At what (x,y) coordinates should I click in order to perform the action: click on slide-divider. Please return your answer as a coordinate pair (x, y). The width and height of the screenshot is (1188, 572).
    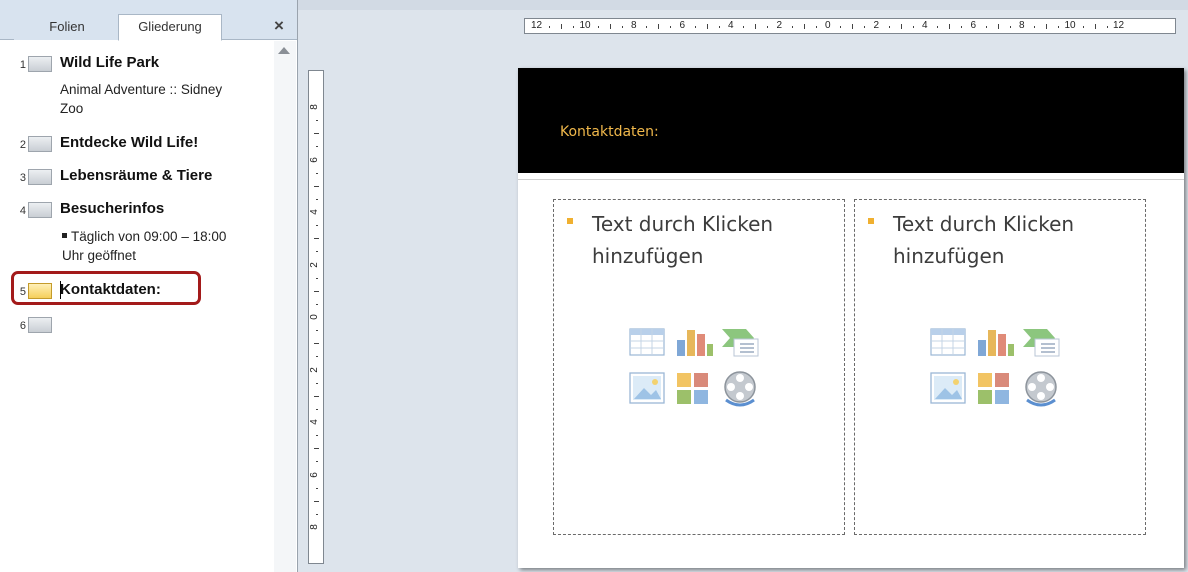
    Looking at the image, I should click on (851, 176).